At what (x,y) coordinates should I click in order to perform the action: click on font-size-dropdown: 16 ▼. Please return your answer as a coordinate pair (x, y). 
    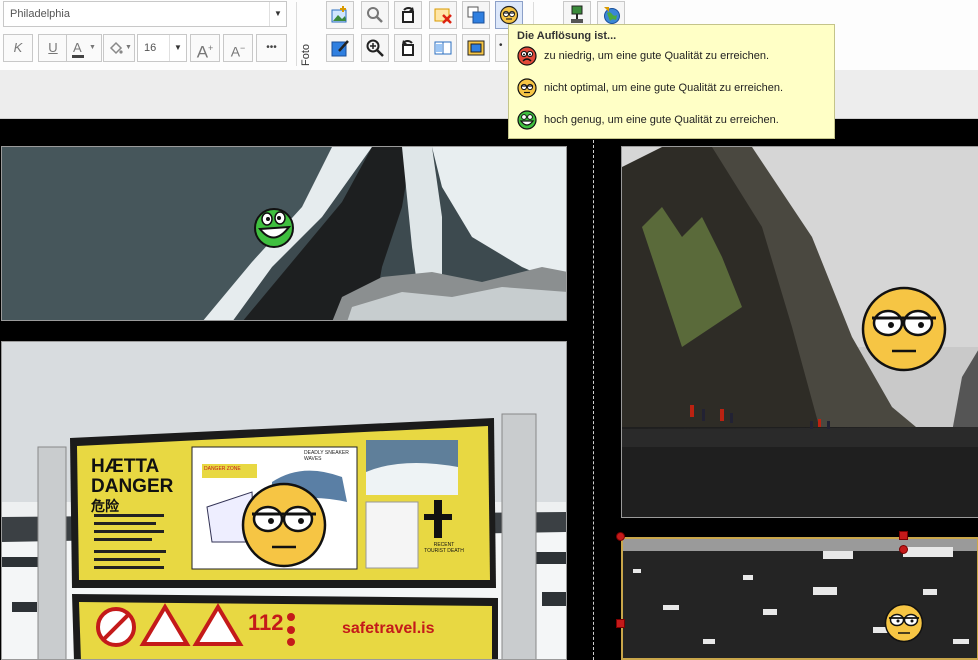
    Looking at the image, I should click on (162, 48).